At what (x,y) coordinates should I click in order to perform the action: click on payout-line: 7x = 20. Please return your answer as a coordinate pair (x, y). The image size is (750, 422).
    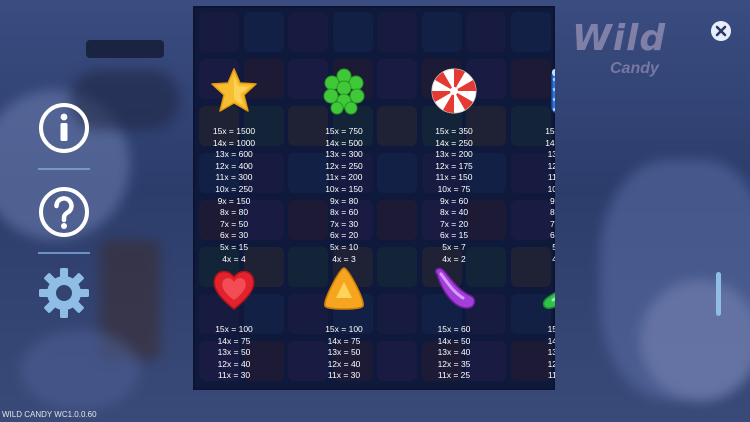
    Looking at the image, I should click on (454, 223).